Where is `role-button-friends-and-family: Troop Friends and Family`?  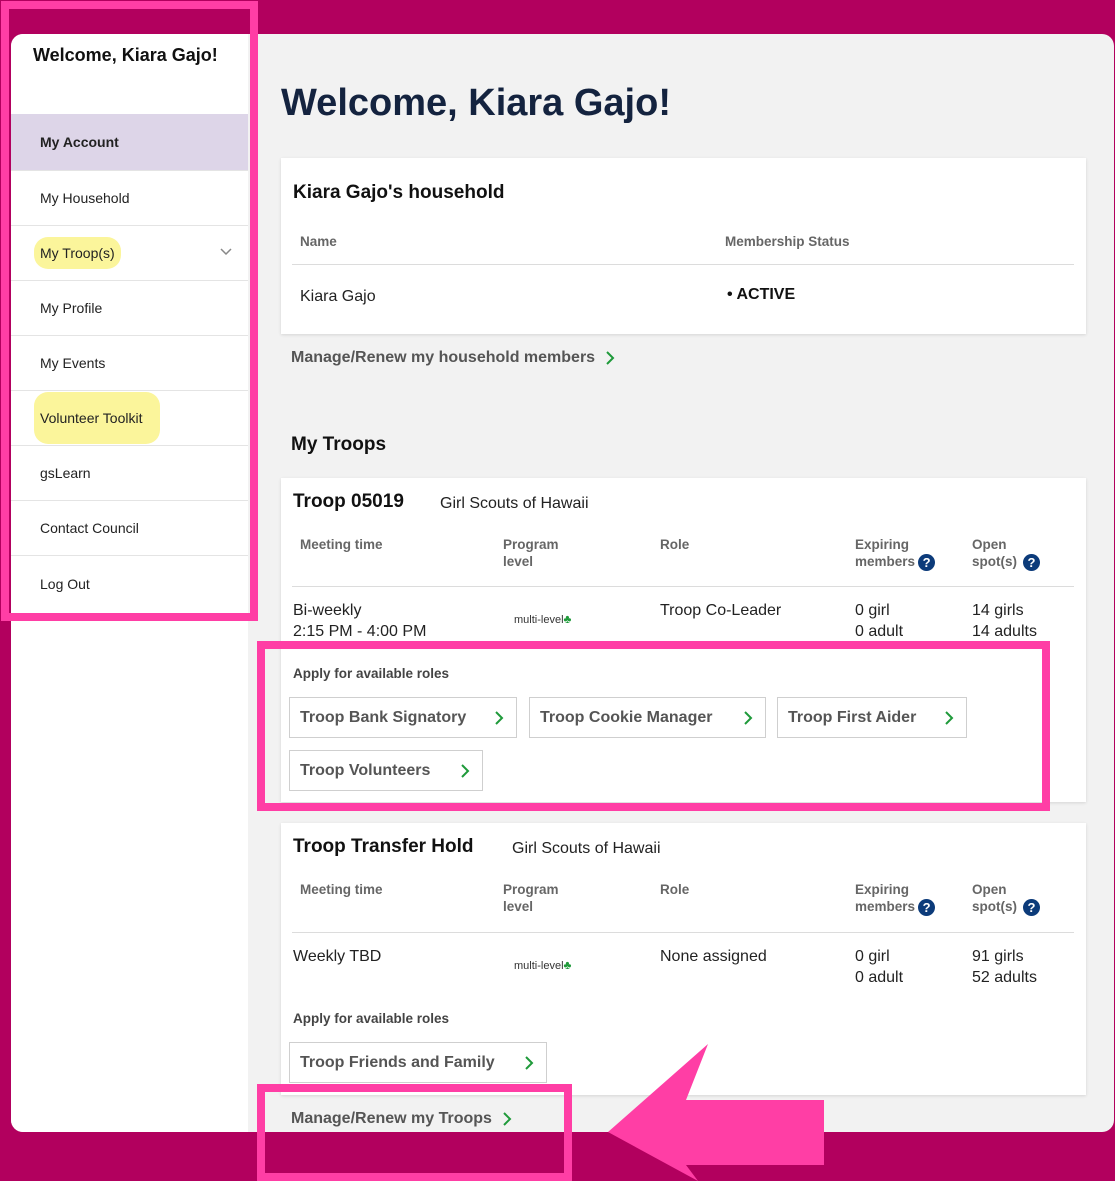
role-button-friends-and-family: Troop Friends and Family is located at coordinates (418, 1062).